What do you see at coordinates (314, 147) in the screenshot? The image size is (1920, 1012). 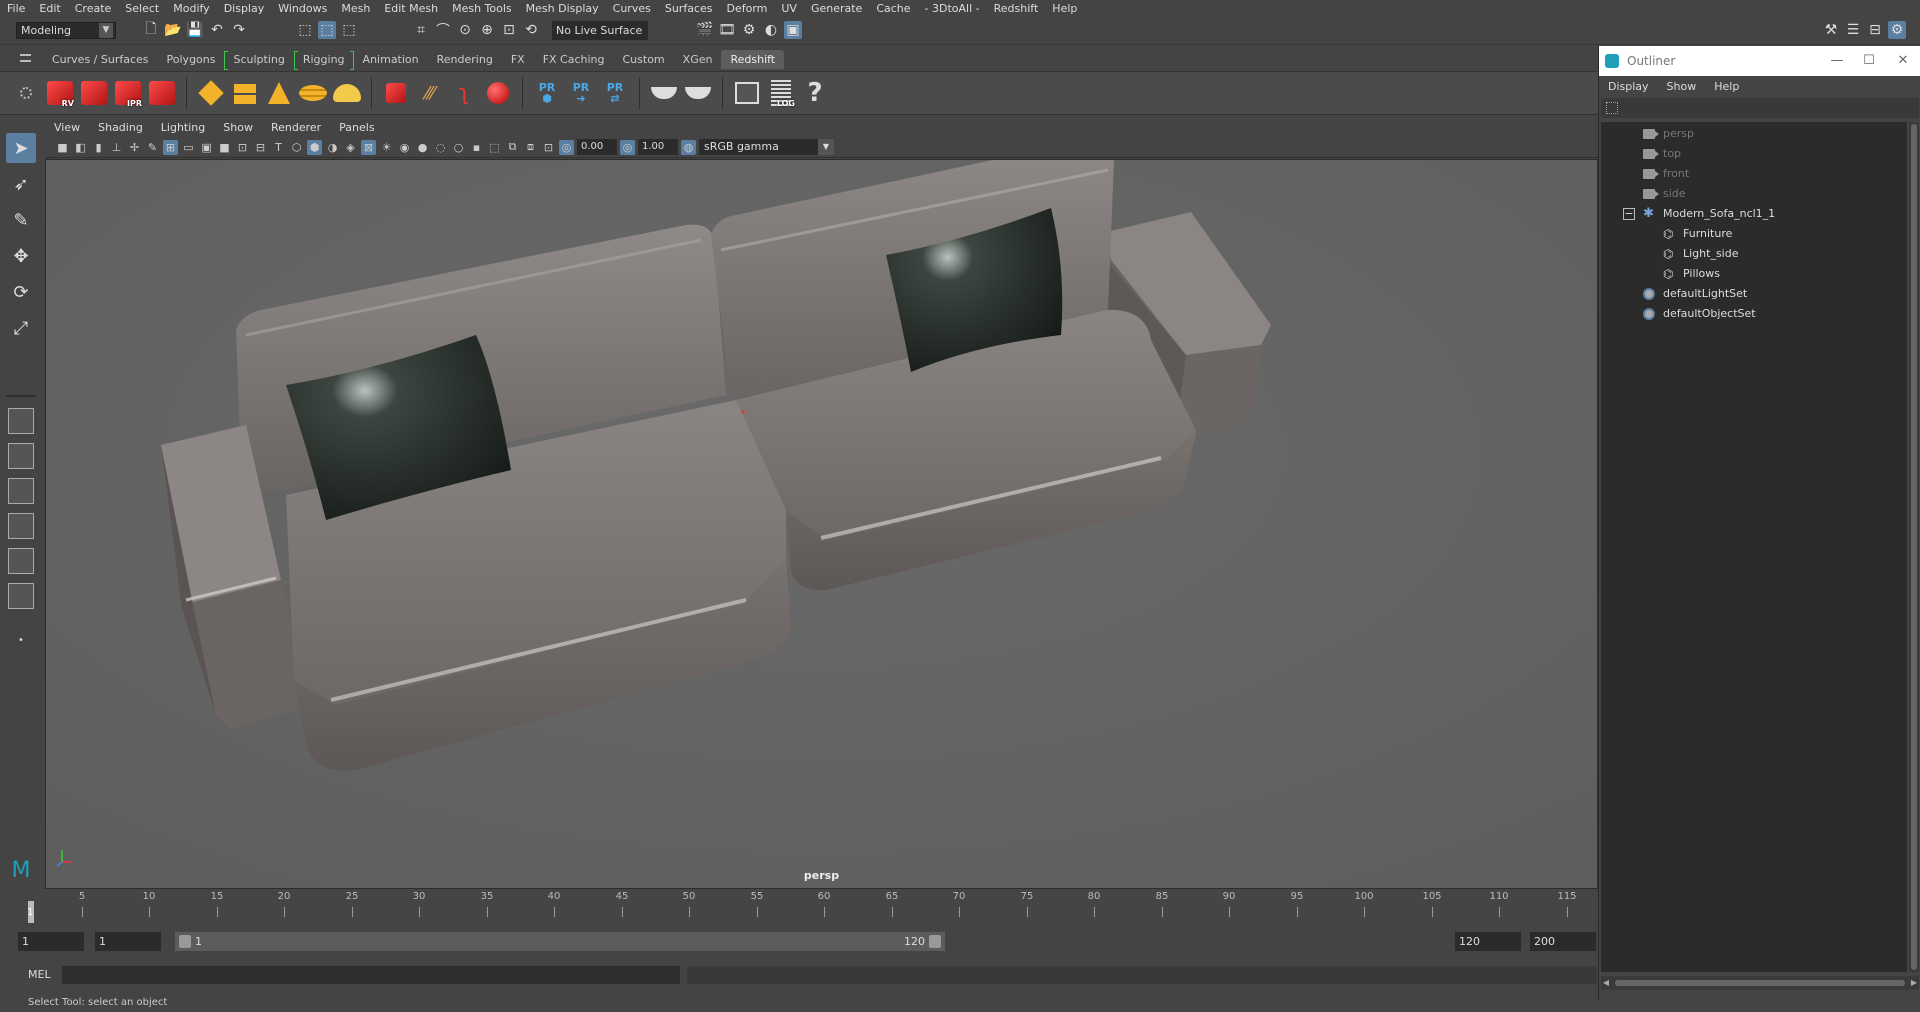 I see `smooth-shade-icon: ⬢` at bounding box center [314, 147].